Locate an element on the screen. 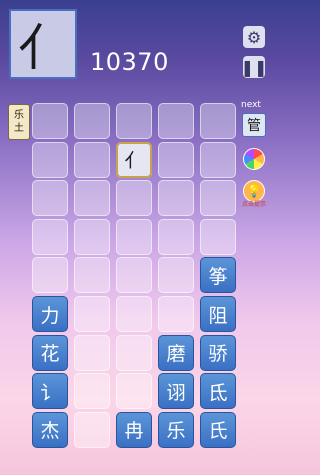  board-tile: 骄 is located at coordinates (218, 352).